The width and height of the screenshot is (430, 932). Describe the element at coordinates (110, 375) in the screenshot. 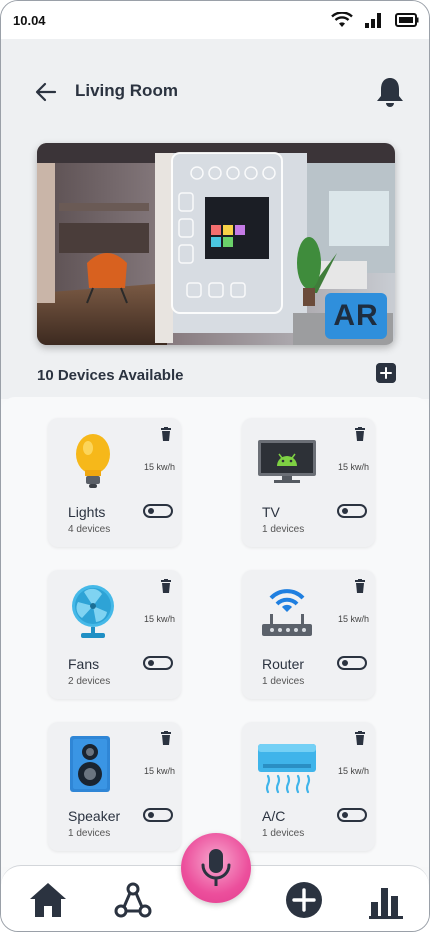

I see `devices-count-label: 10 Devices Available` at that location.